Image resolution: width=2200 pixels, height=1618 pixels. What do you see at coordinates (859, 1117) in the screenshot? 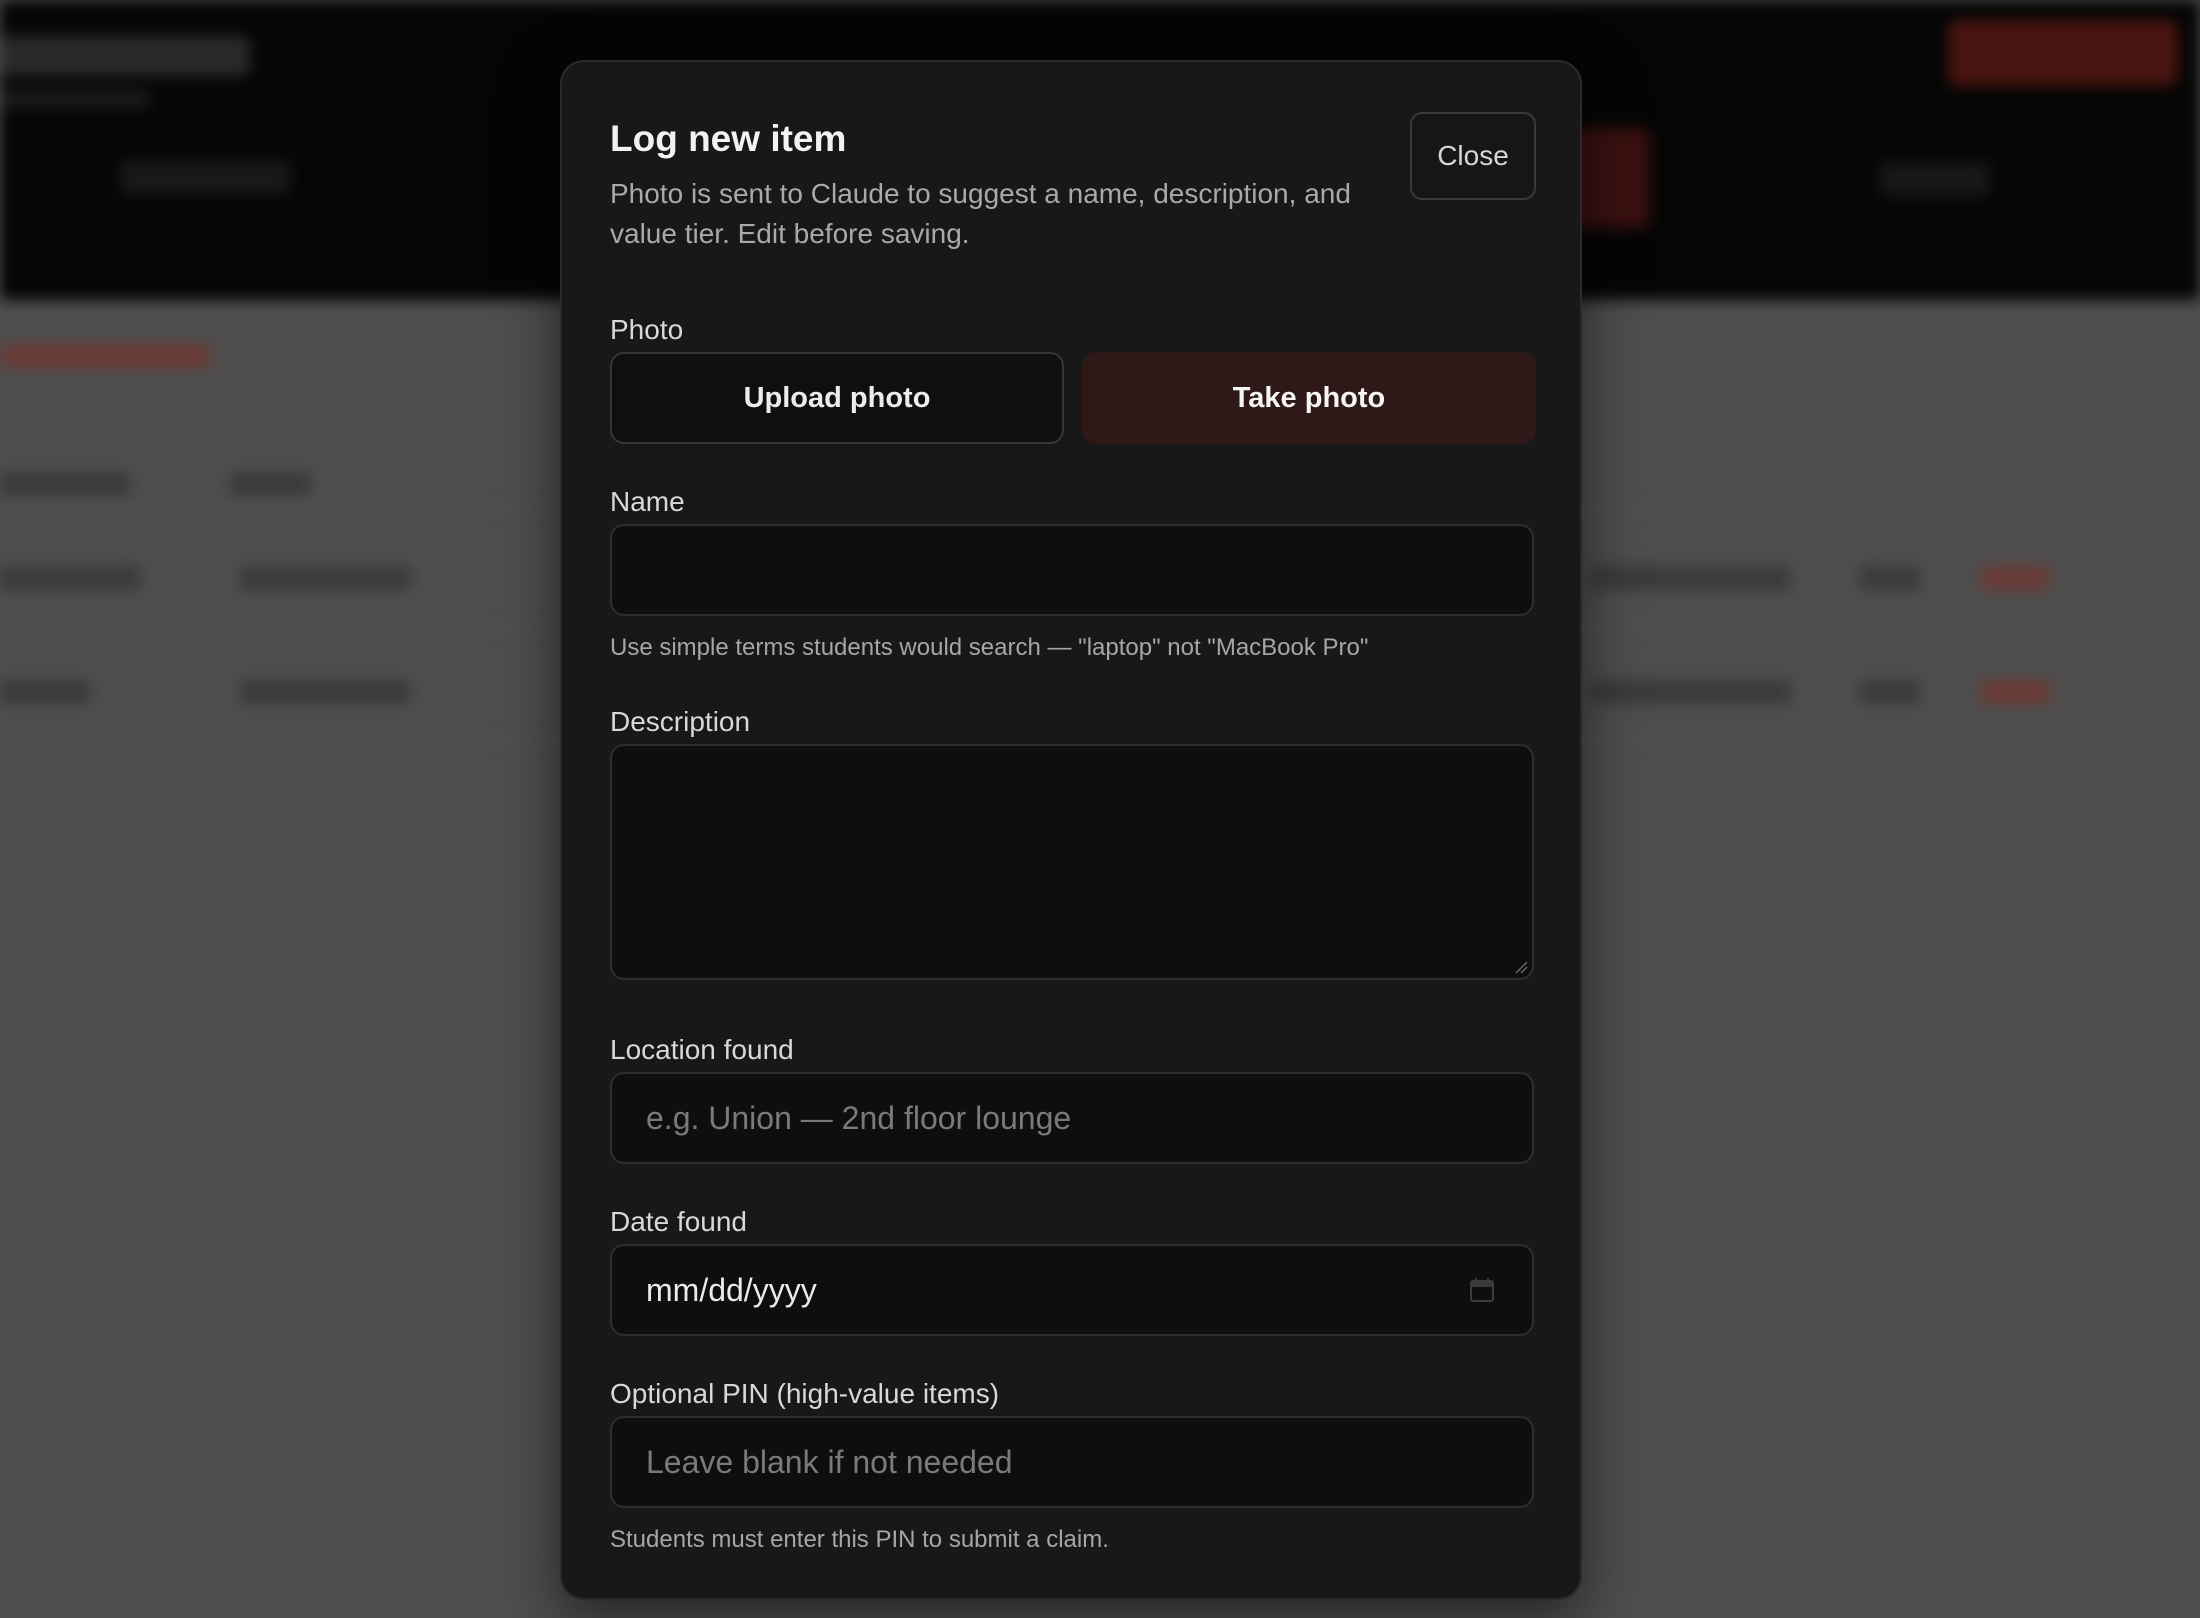
I see `location-placeholder: e.g. Union — 2nd floor lounge` at bounding box center [859, 1117].